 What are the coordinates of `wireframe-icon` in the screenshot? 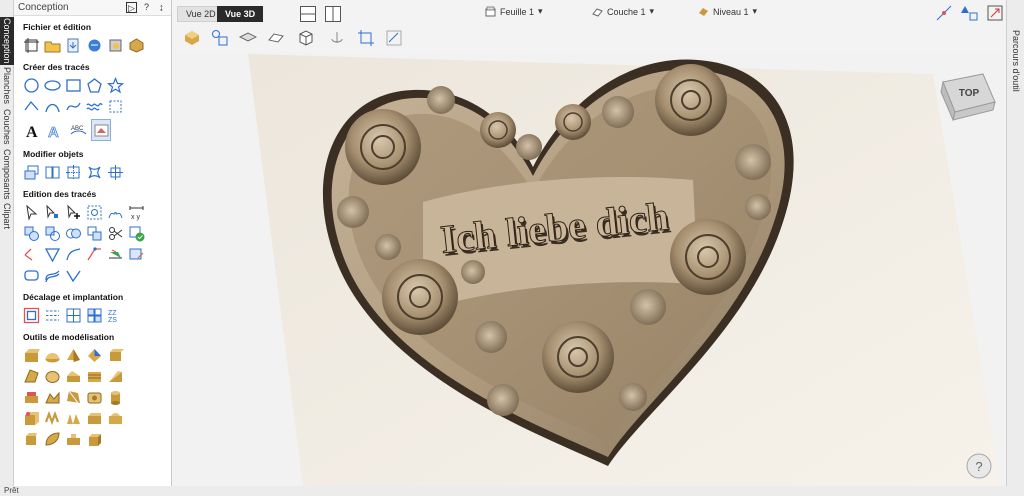 It's located at (276, 38).